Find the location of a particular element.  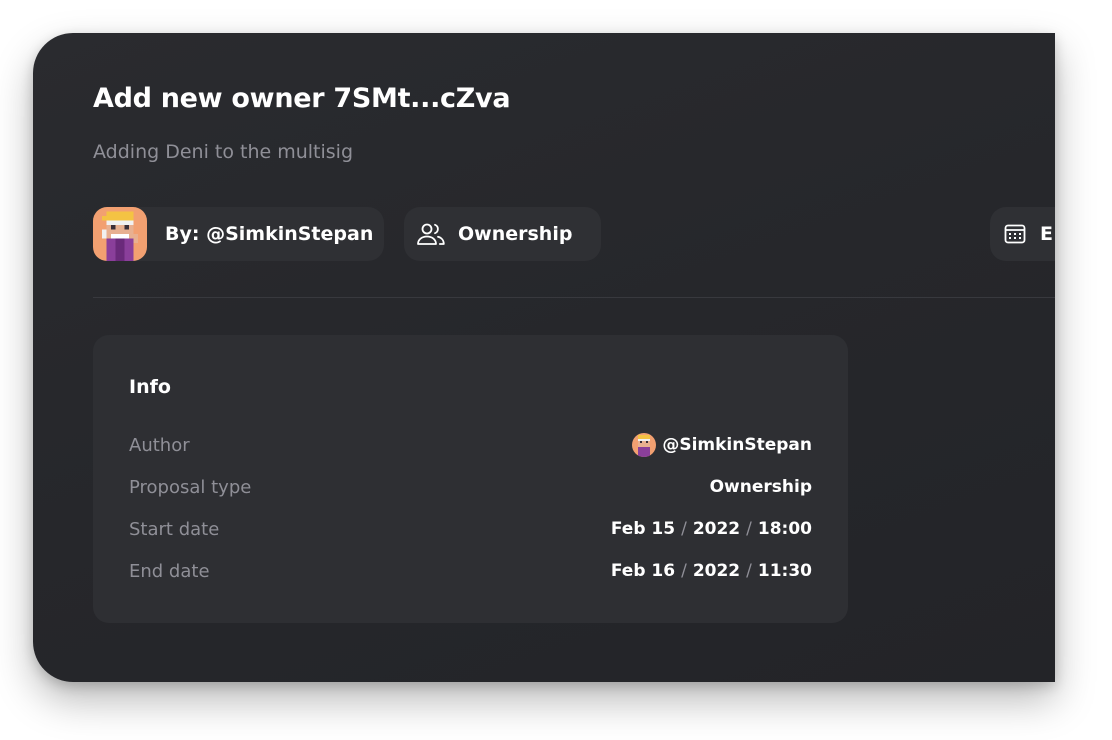

info-key-proposal-type: Proposal type is located at coordinates (190, 487).